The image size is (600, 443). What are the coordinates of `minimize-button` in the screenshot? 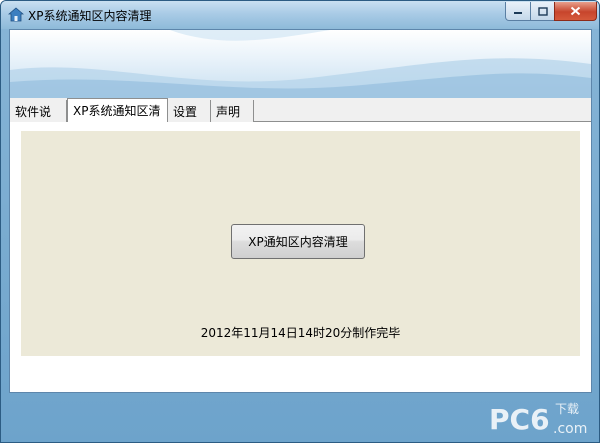 It's located at (518, 11).